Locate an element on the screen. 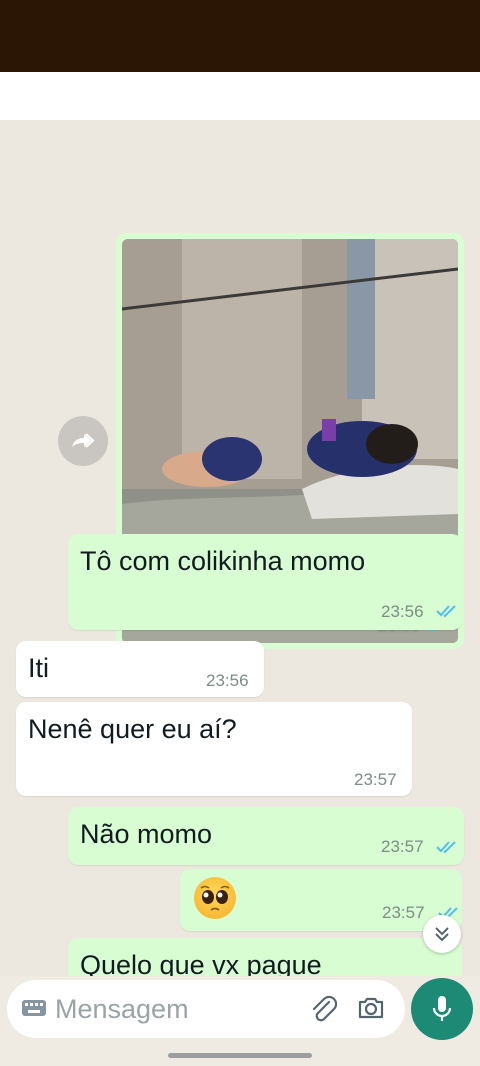  pleading-face-emoji: 🥺 is located at coordinates (215, 898).